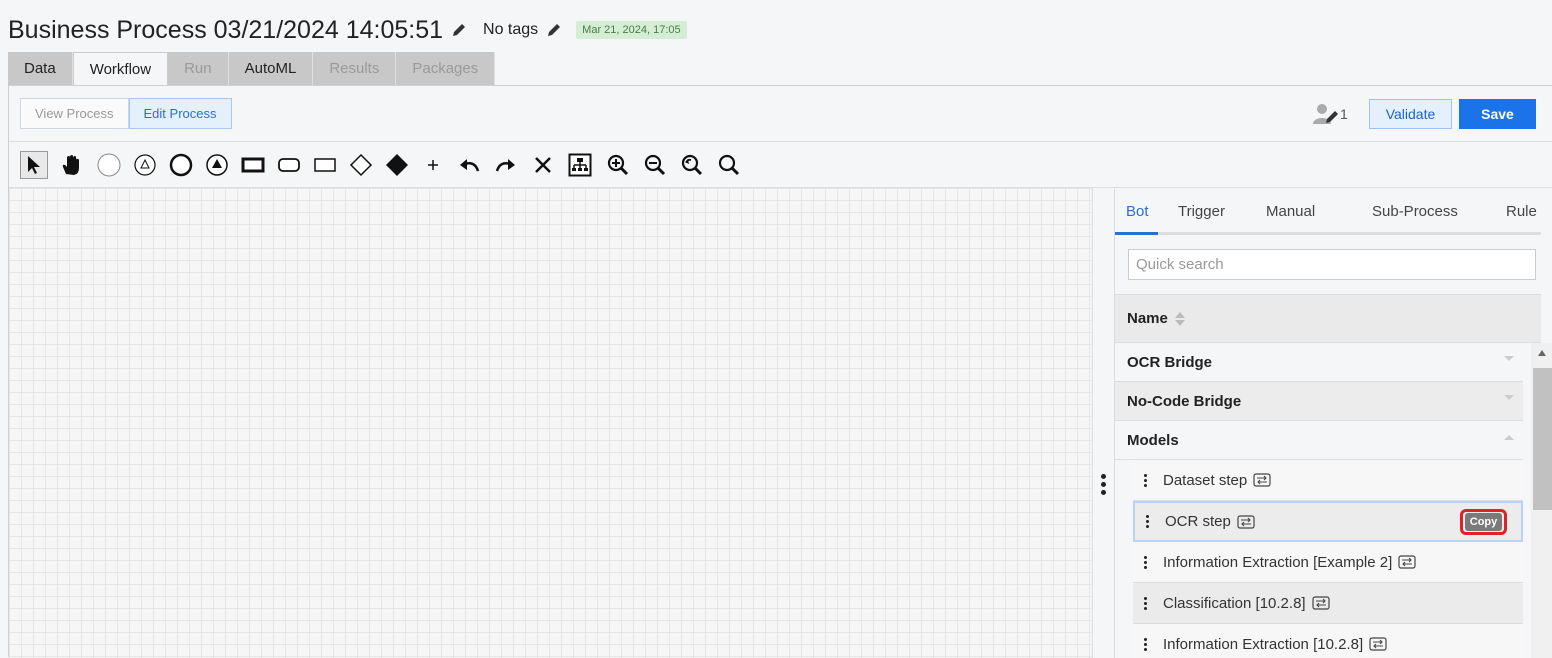 This screenshot has height=658, width=1552. Describe the element at coordinates (1180, 319) in the screenshot. I see `sort-icon` at that location.